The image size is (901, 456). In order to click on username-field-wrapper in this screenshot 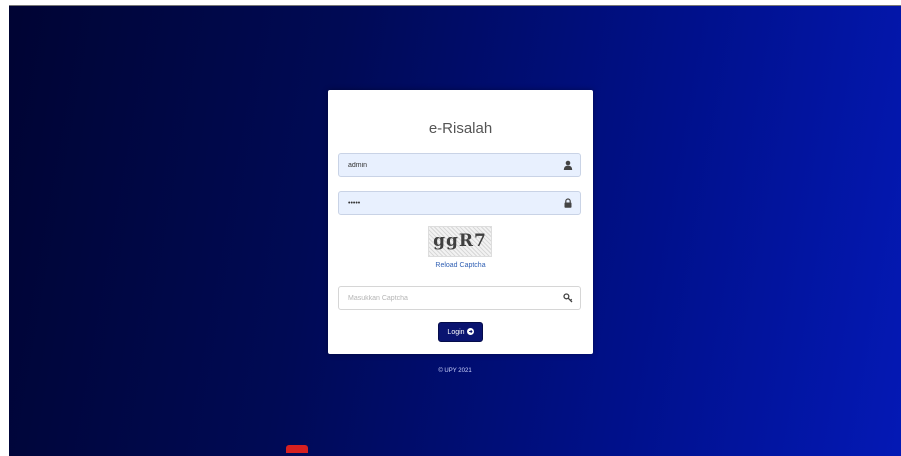, I will do `click(459, 165)`.